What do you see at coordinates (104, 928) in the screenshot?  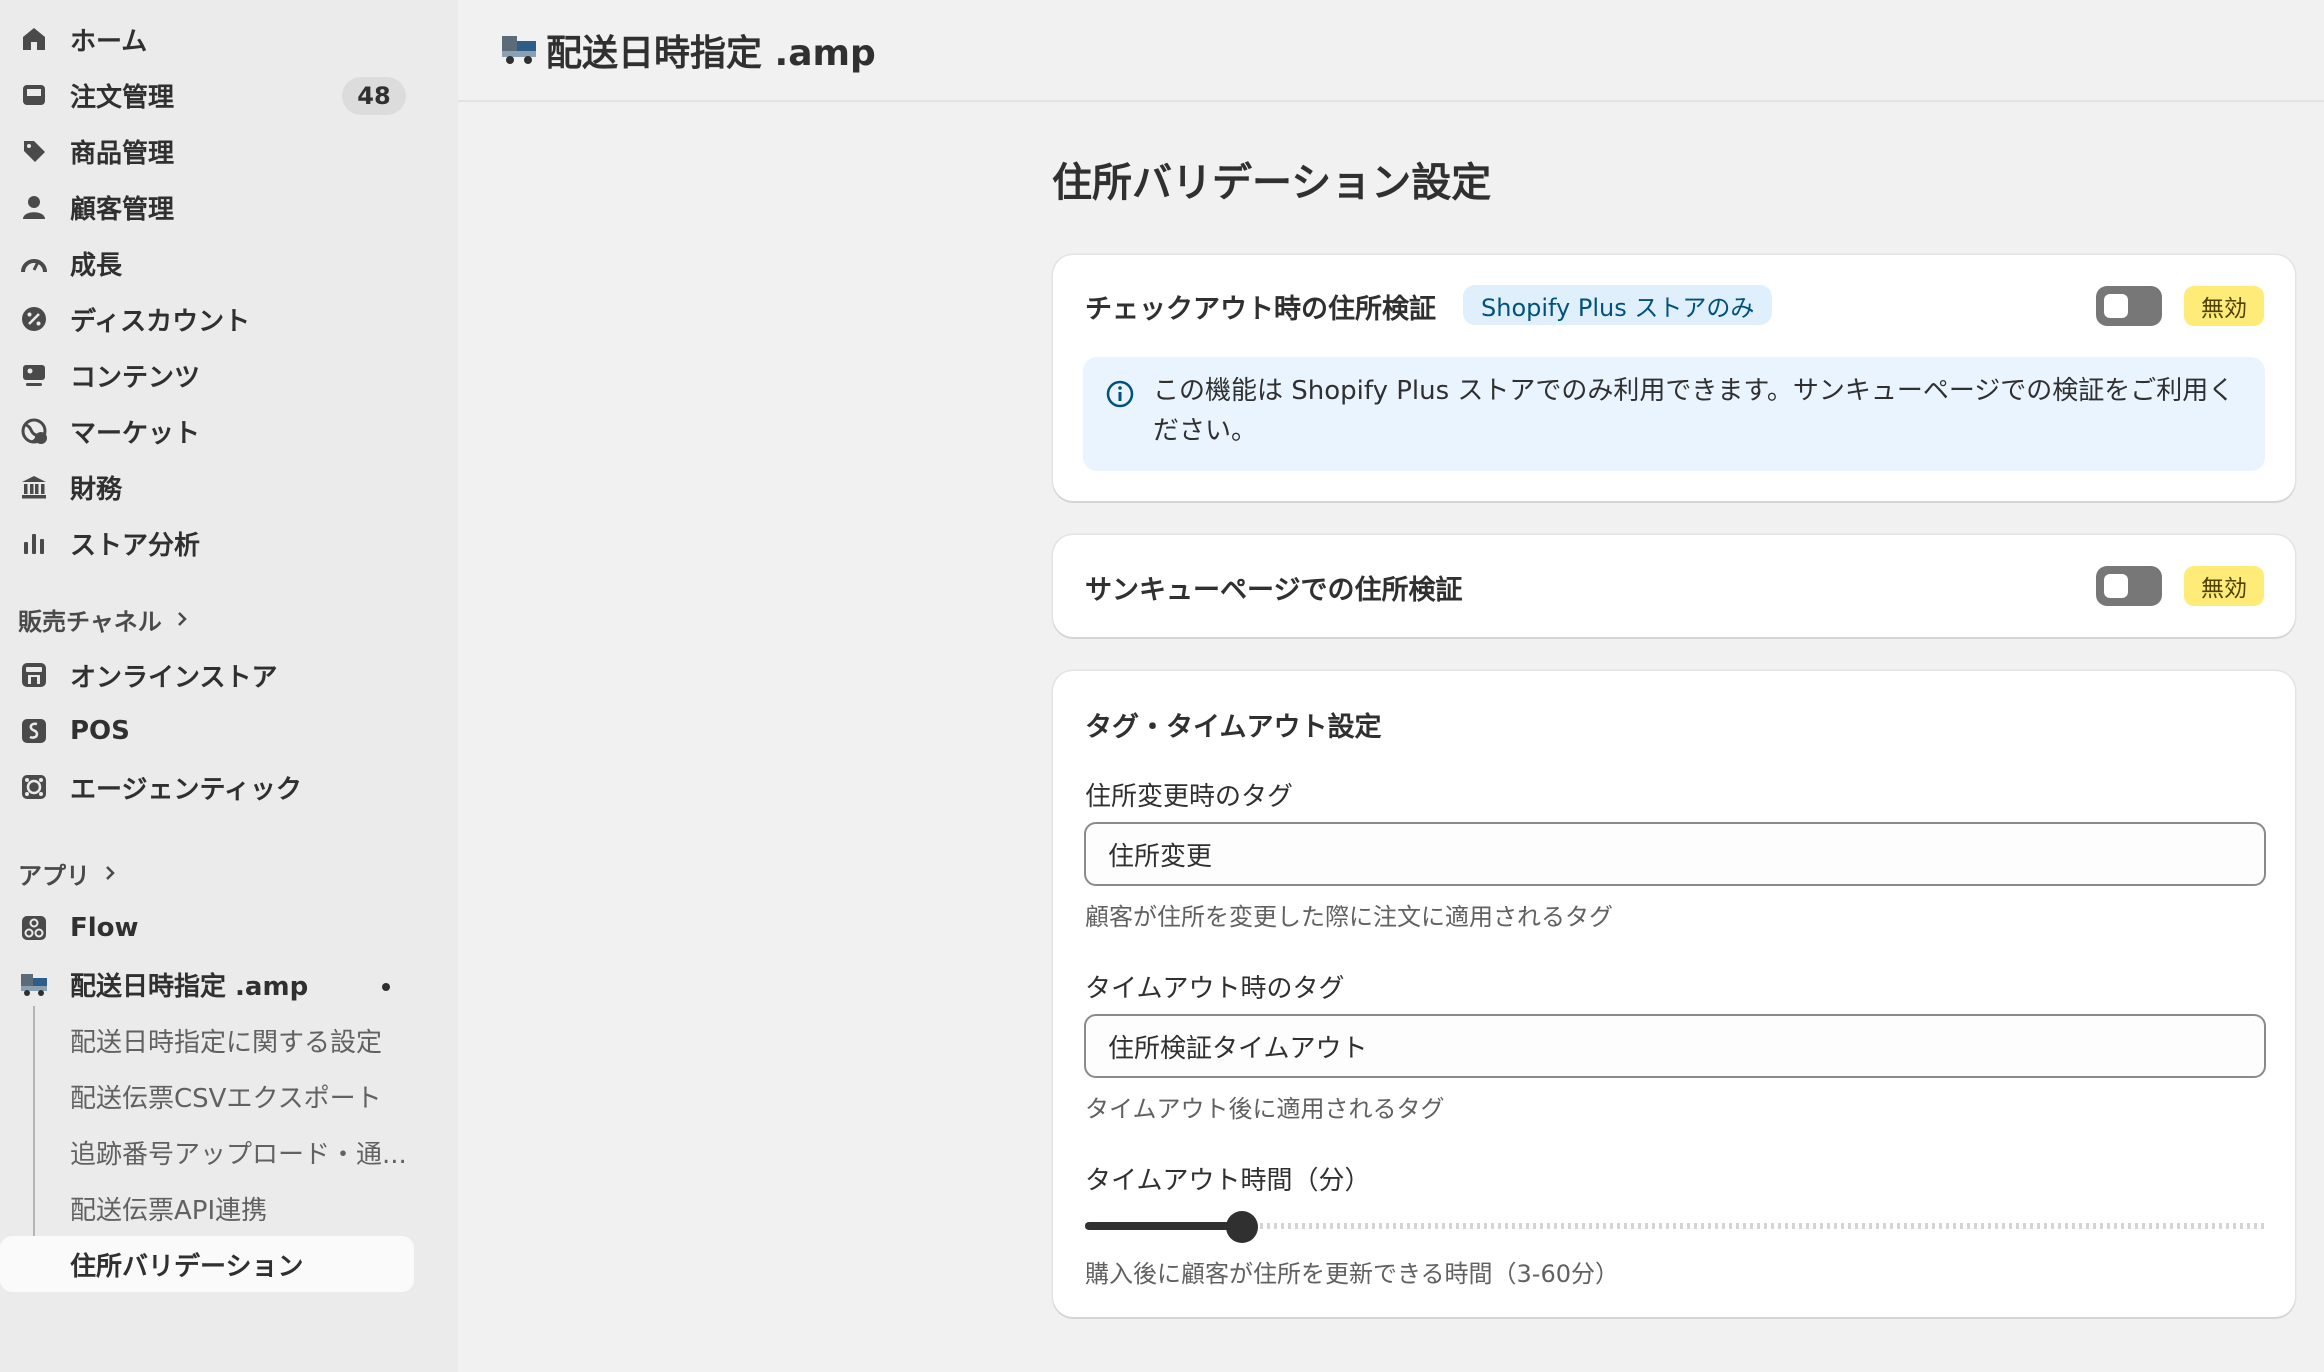 I see `nav-label: Flow` at bounding box center [104, 928].